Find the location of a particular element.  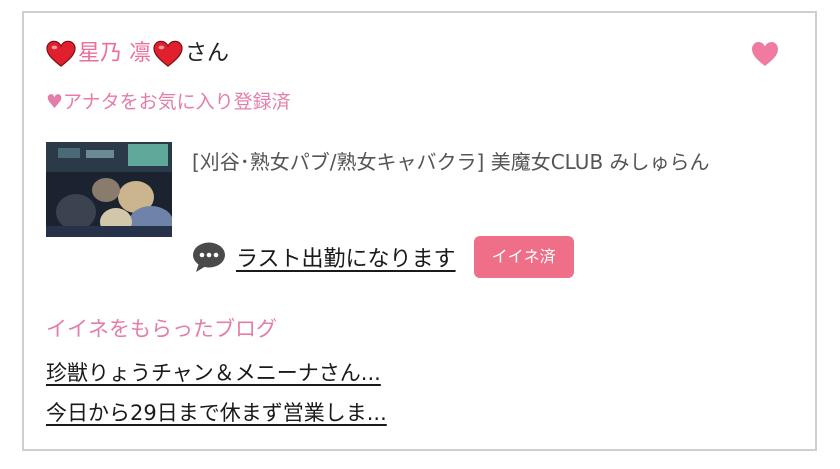

shop-thumbnail is located at coordinates (109, 189).